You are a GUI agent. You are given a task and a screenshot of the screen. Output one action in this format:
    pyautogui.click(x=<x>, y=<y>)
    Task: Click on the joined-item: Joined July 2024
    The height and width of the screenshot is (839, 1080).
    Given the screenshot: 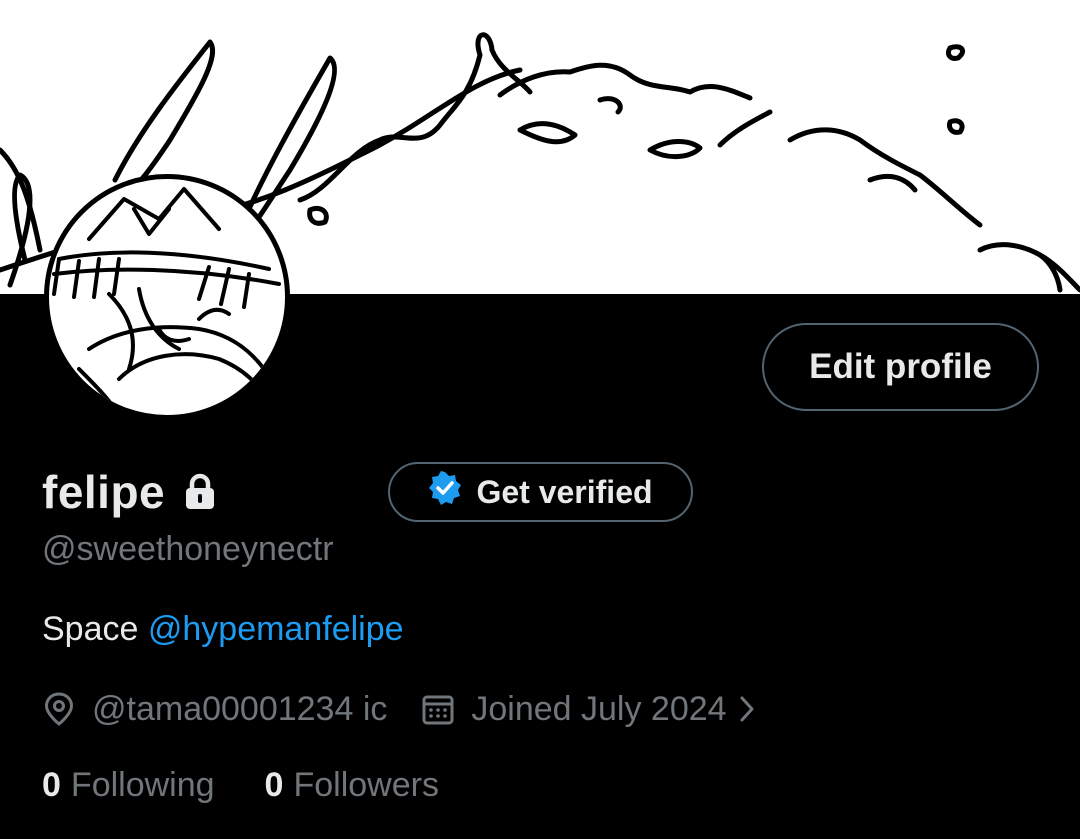 What is the action you would take?
    pyautogui.click(x=596, y=709)
    